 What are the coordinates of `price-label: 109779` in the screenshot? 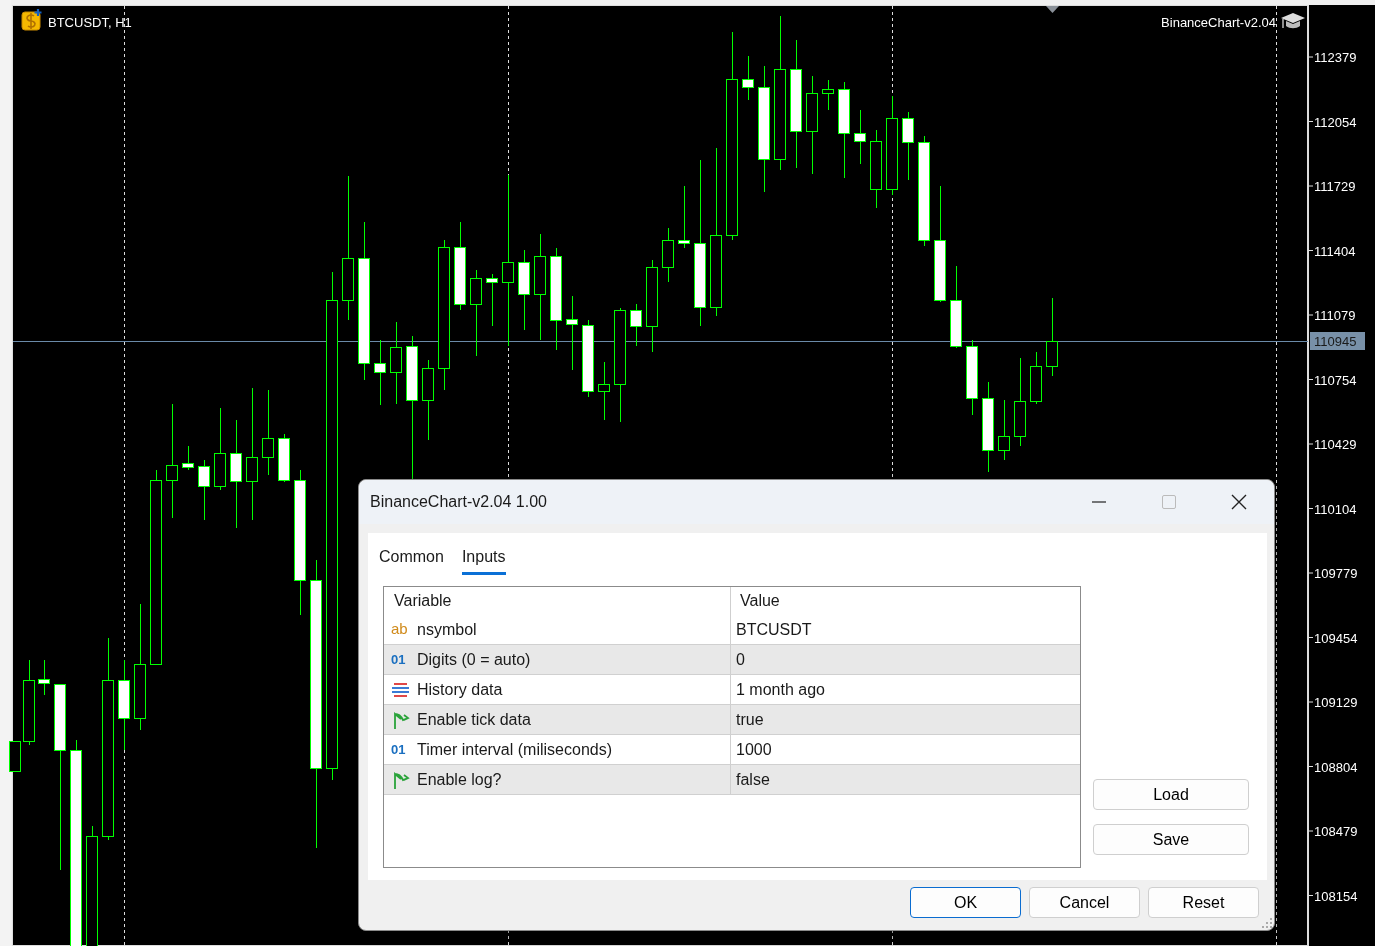 It's located at (1336, 573).